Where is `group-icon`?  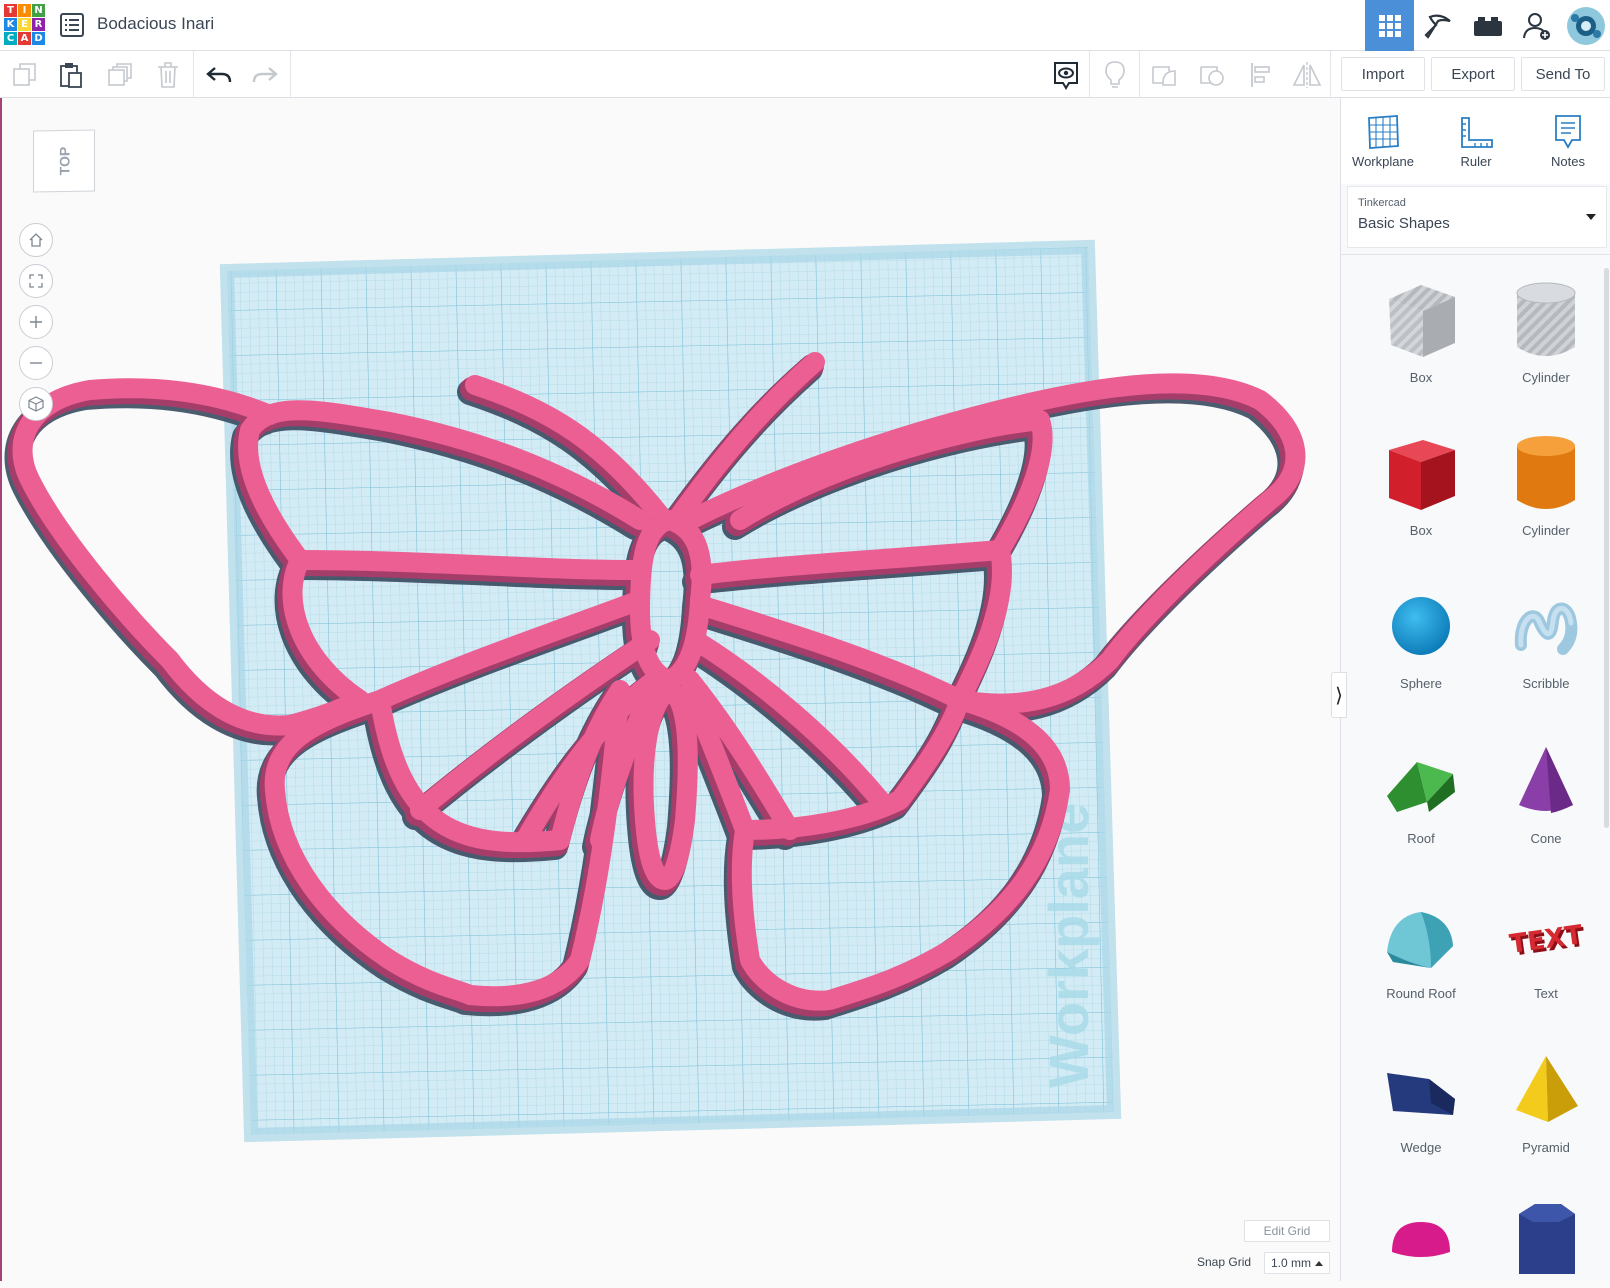
group-icon is located at coordinates (1164, 75).